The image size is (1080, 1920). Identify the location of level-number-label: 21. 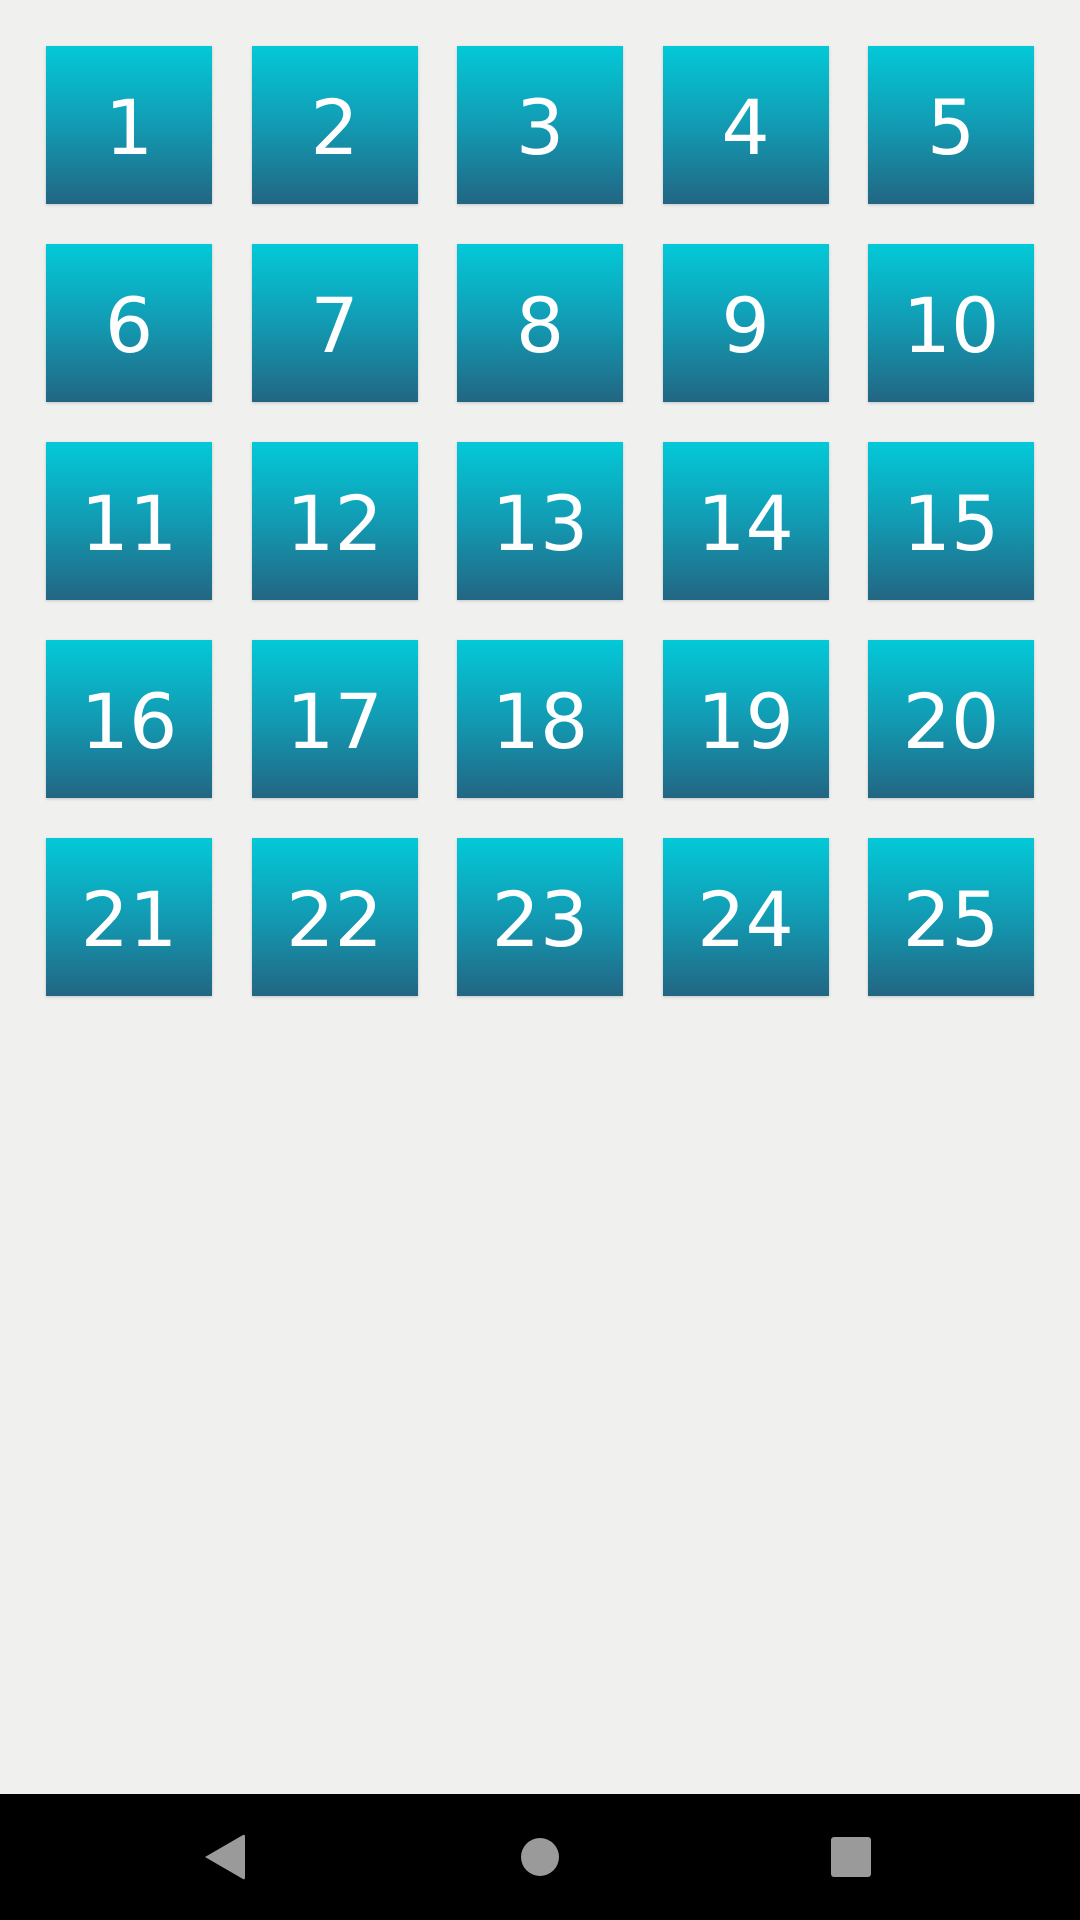
(129, 919).